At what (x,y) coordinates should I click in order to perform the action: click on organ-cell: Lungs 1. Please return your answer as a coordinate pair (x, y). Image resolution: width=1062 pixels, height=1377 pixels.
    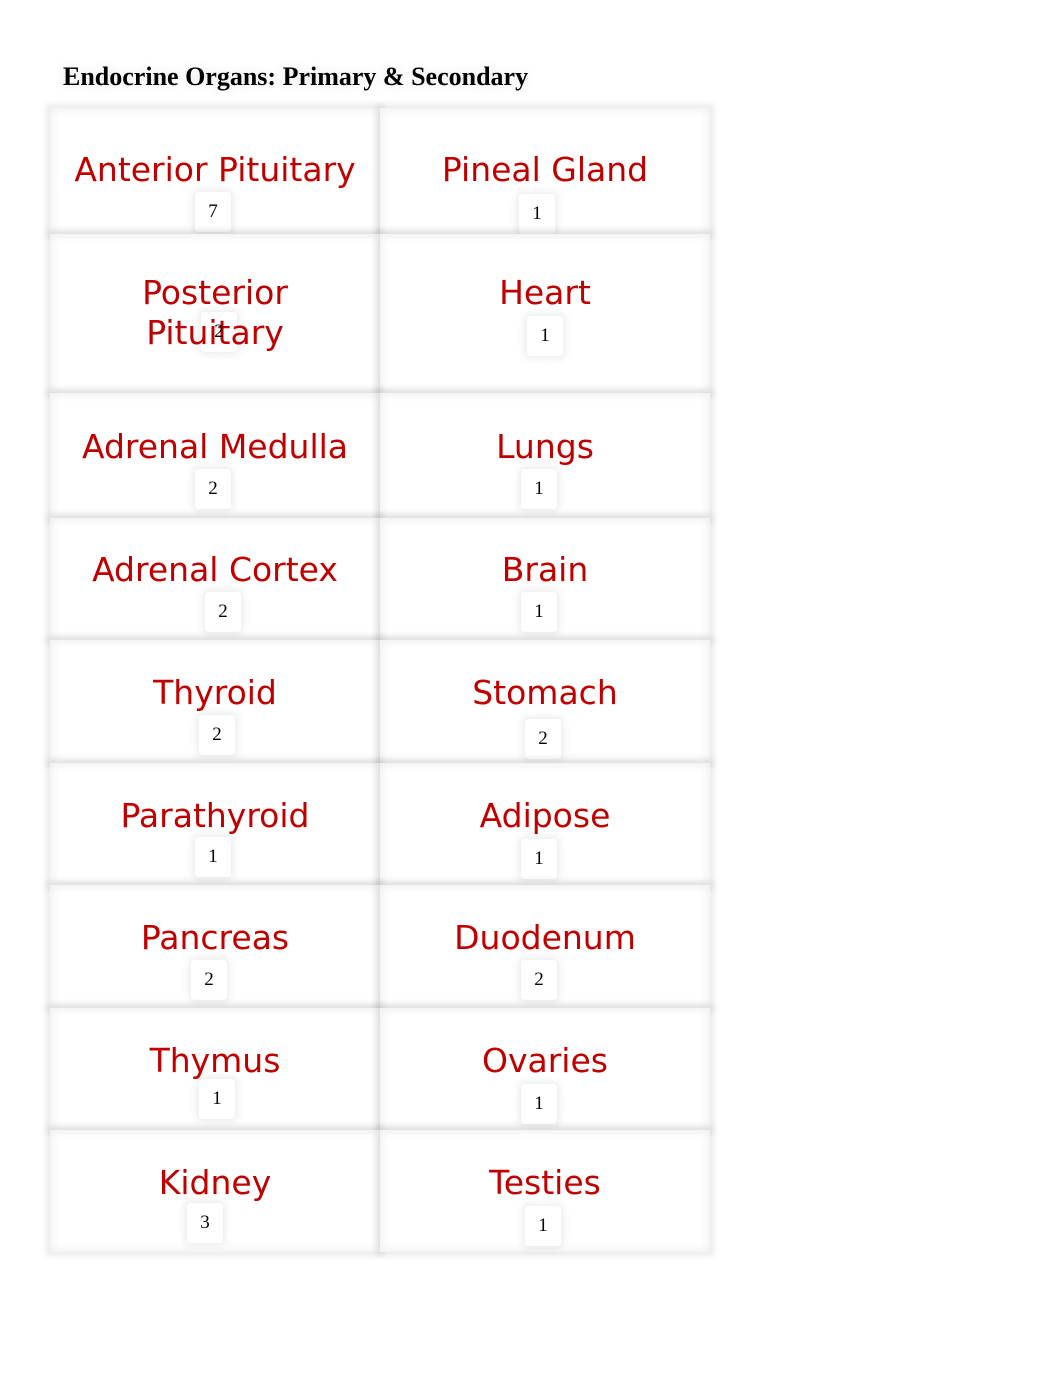
    Looking at the image, I should click on (545, 455).